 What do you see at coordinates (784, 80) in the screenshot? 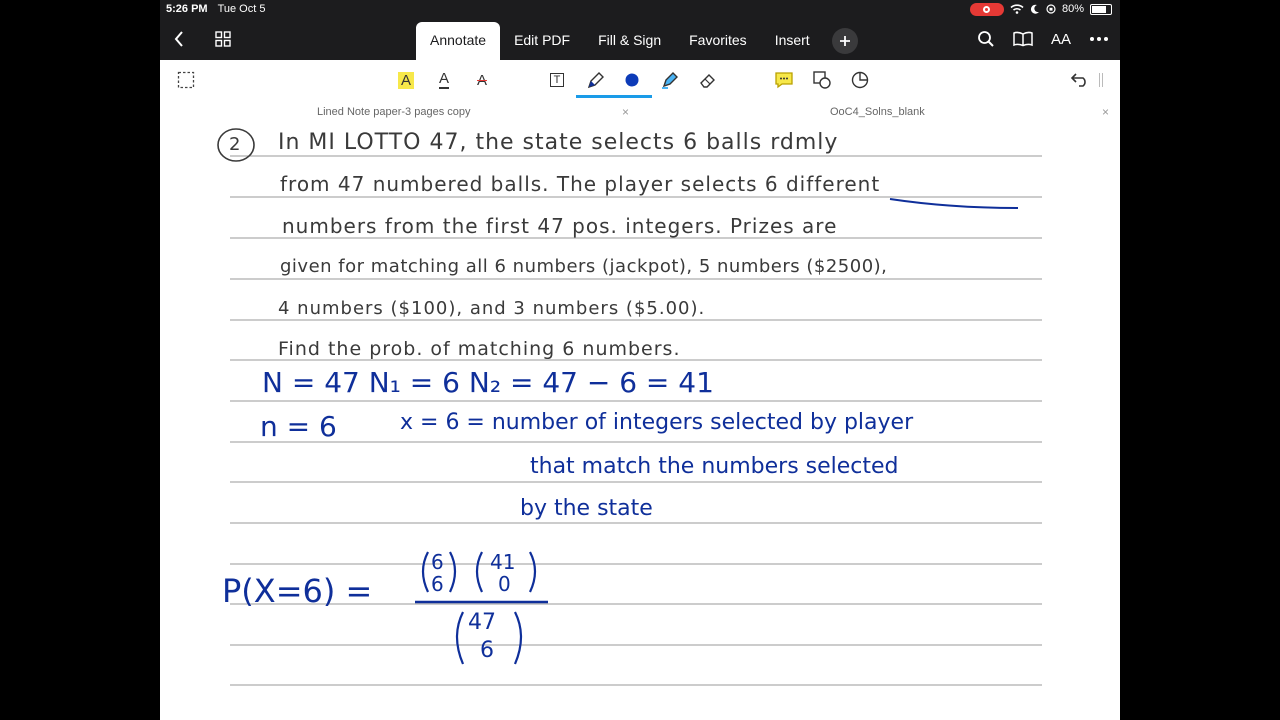
I see `comment-note-icon` at bounding box center [784, 80].